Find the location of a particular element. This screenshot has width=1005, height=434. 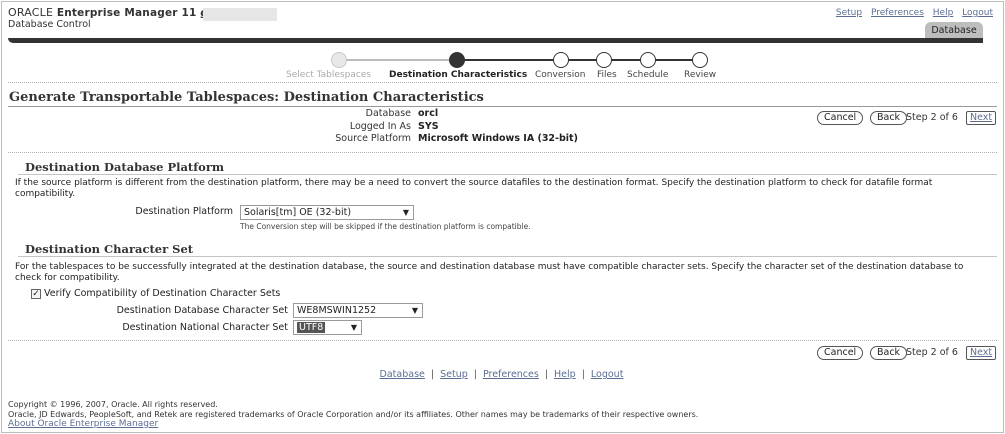

destination-platform-value: Solaris[tm] OE (32-bit) is located at coordinates (298, 212).